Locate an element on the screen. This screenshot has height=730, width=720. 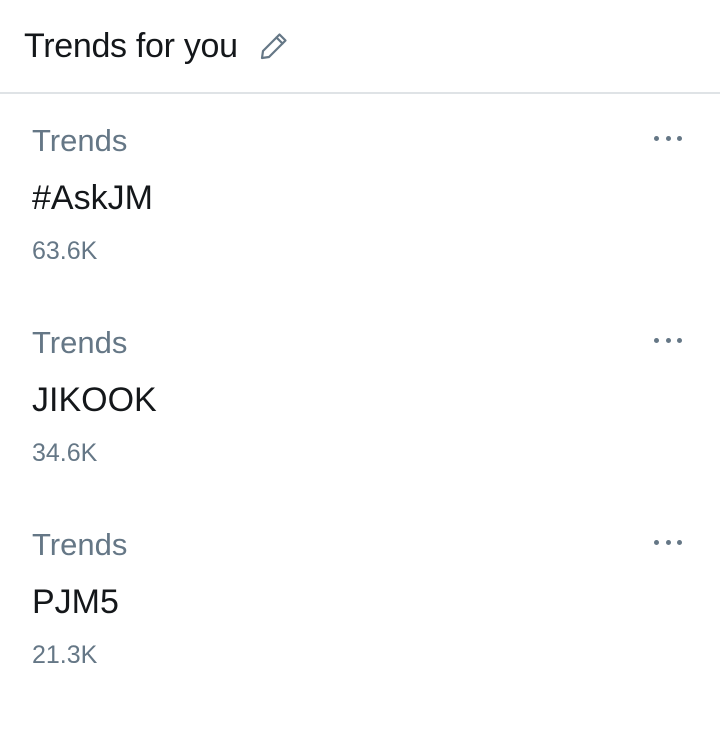
trend-count: 21.3K is located at coordinates (65, 655).